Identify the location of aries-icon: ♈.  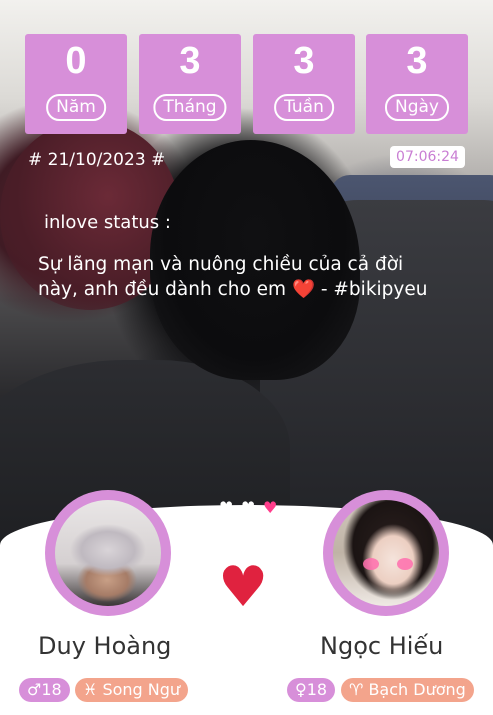
(356, 689).